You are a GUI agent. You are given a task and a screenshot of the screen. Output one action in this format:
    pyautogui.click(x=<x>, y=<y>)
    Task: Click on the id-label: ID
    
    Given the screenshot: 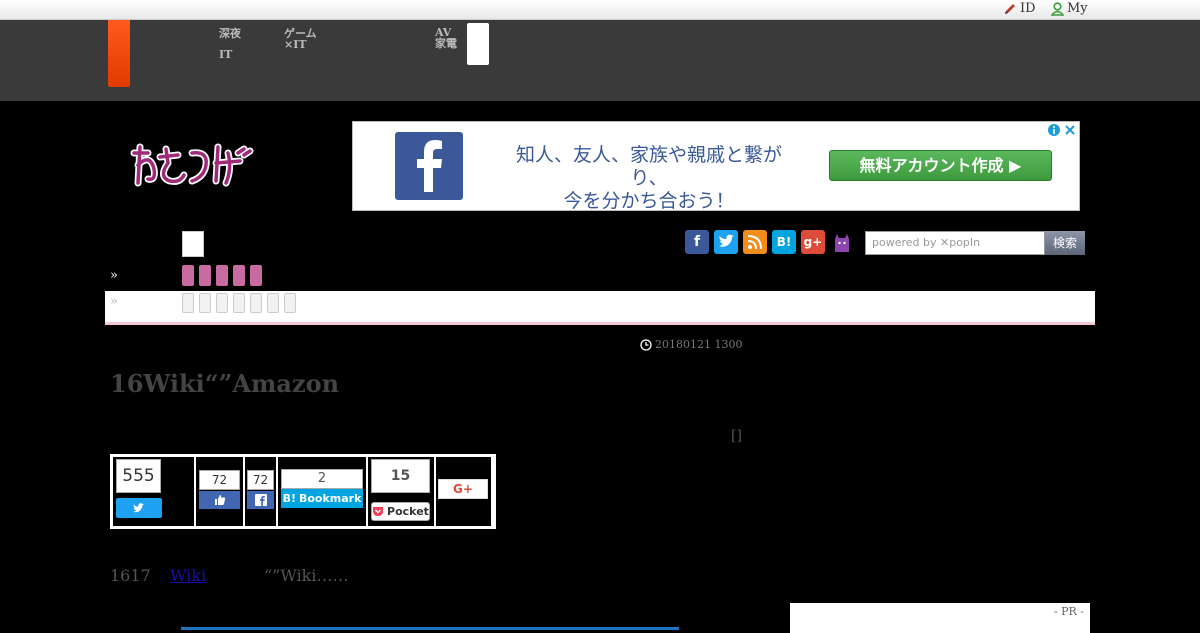 What is the action you would take?
    pyautogui.click(x=1028, y=8)
    